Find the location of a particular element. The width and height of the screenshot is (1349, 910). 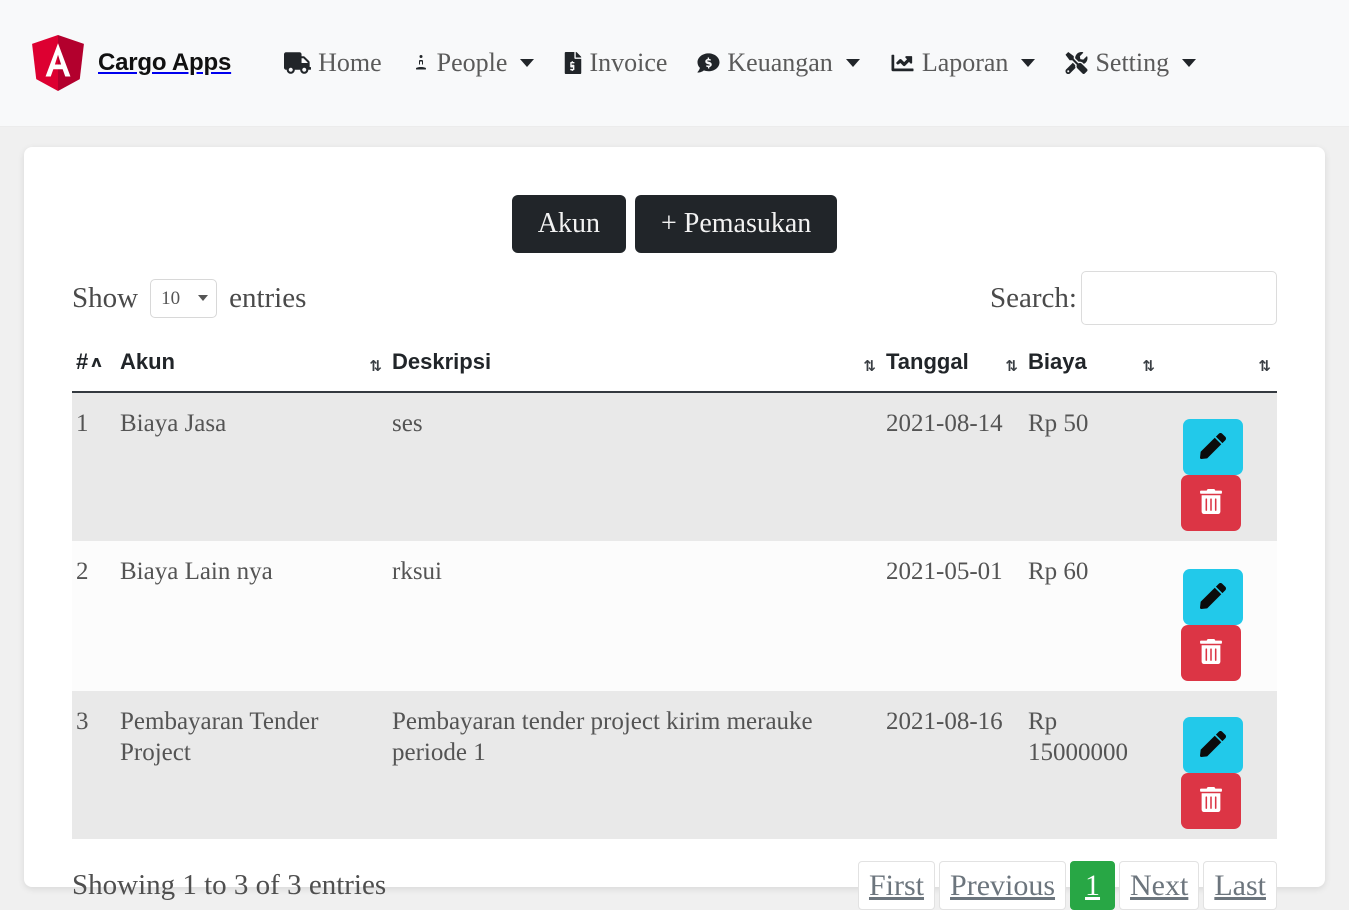

action-buttons: Akun + Pemasukan is located at coordinates (674, 224).